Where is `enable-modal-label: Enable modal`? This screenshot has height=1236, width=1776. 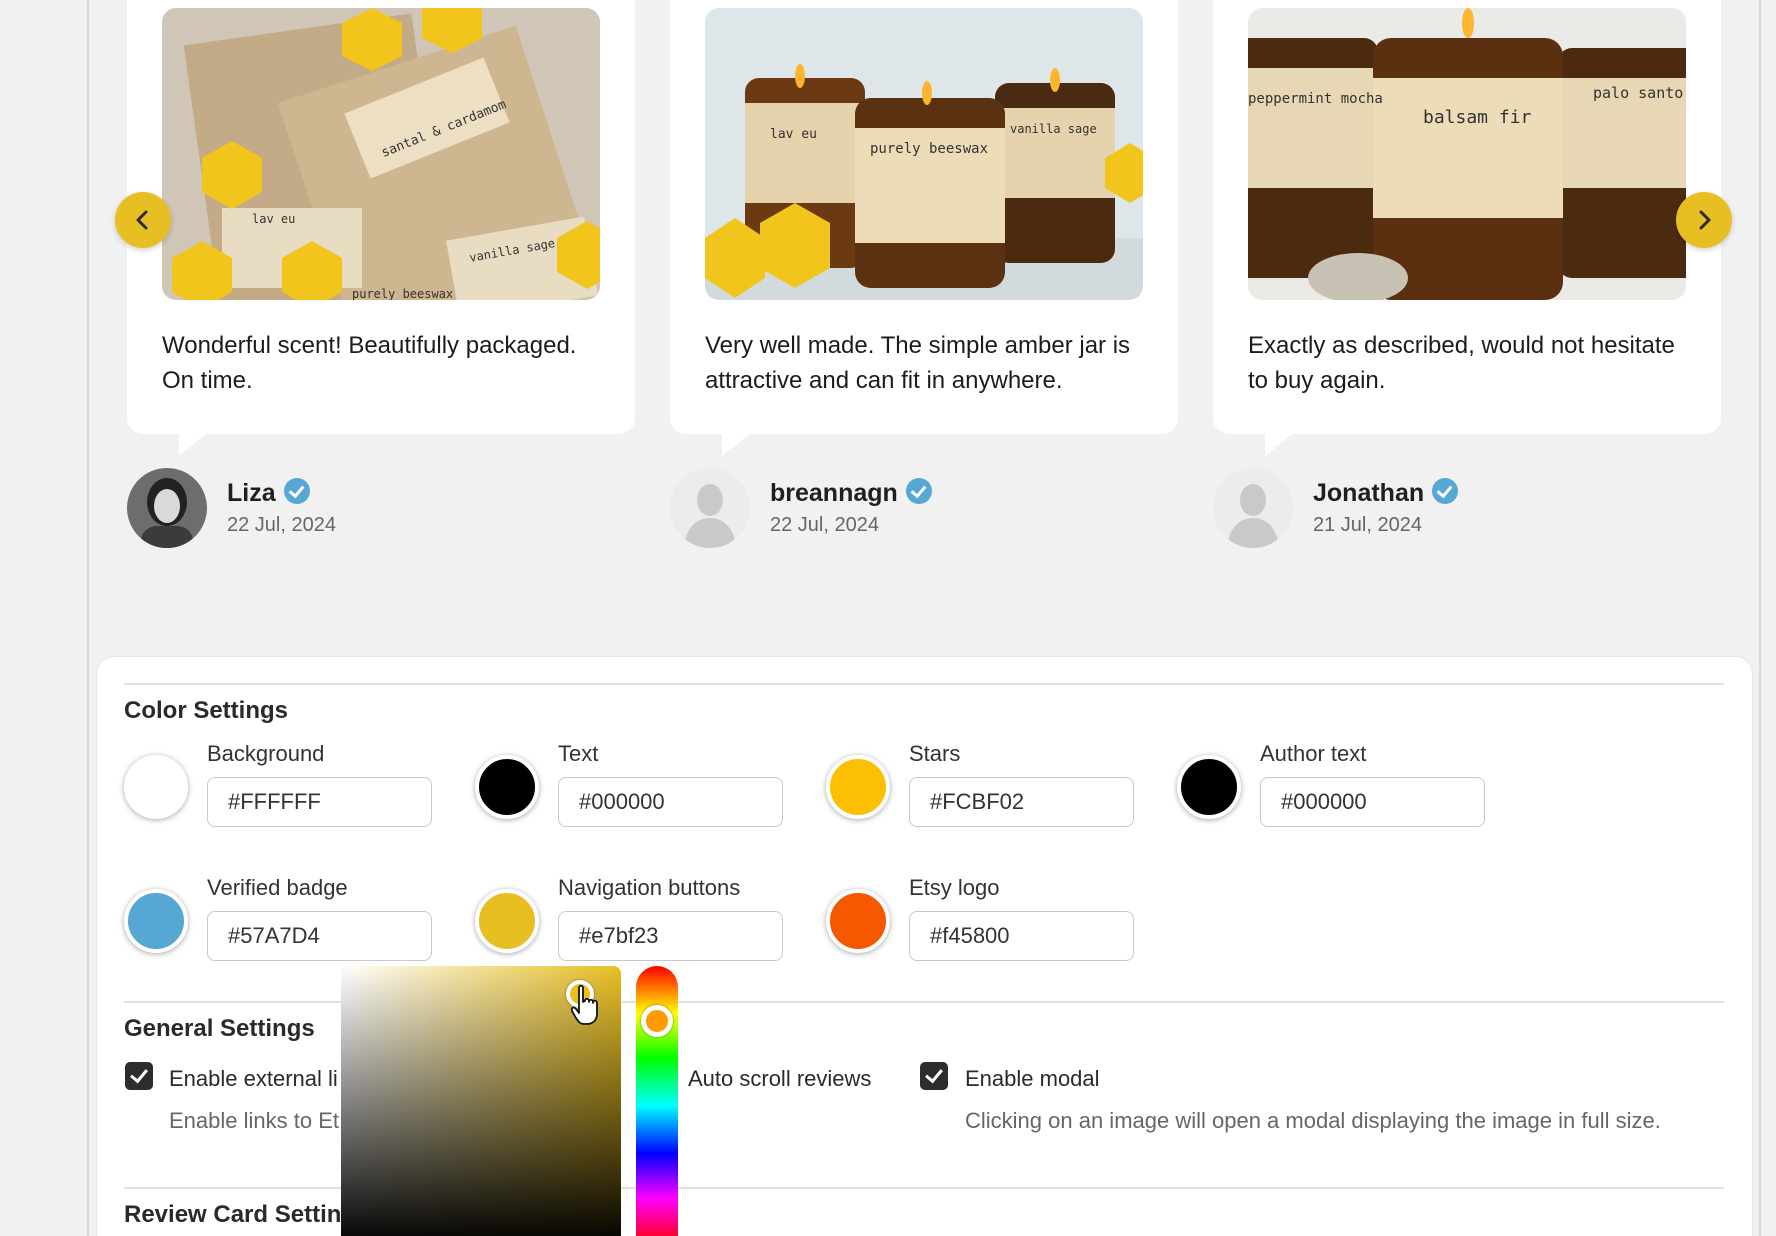
enable-modal-label: Enable modal is located at coordinates (1032, 1078).